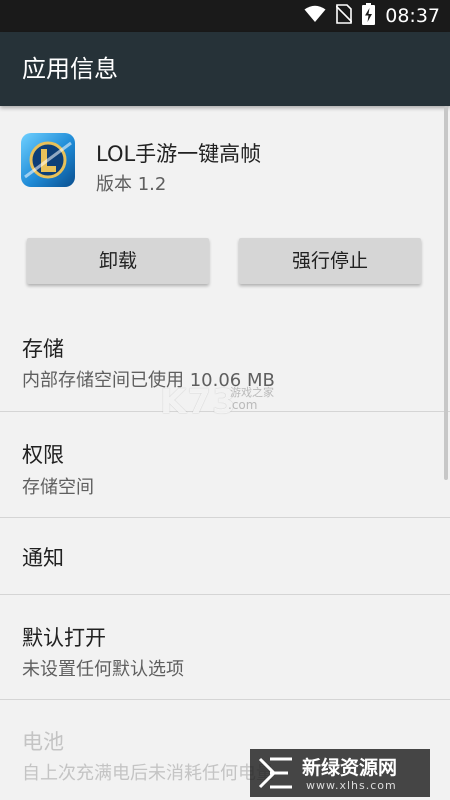  Describe the element at coordinates (351, 785) in the screenshot. I see `xlhs-watermark-url: www.xlhs.com` at that location.